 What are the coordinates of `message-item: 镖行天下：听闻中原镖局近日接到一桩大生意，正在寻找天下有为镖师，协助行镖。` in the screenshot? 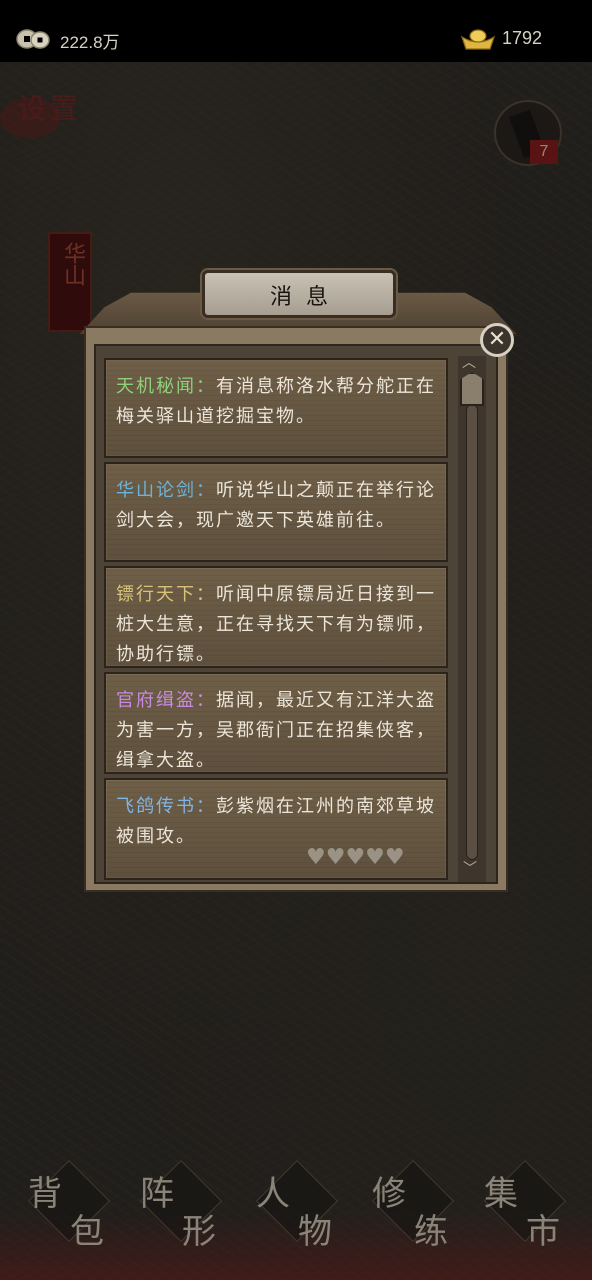 It's located at (276, 617).